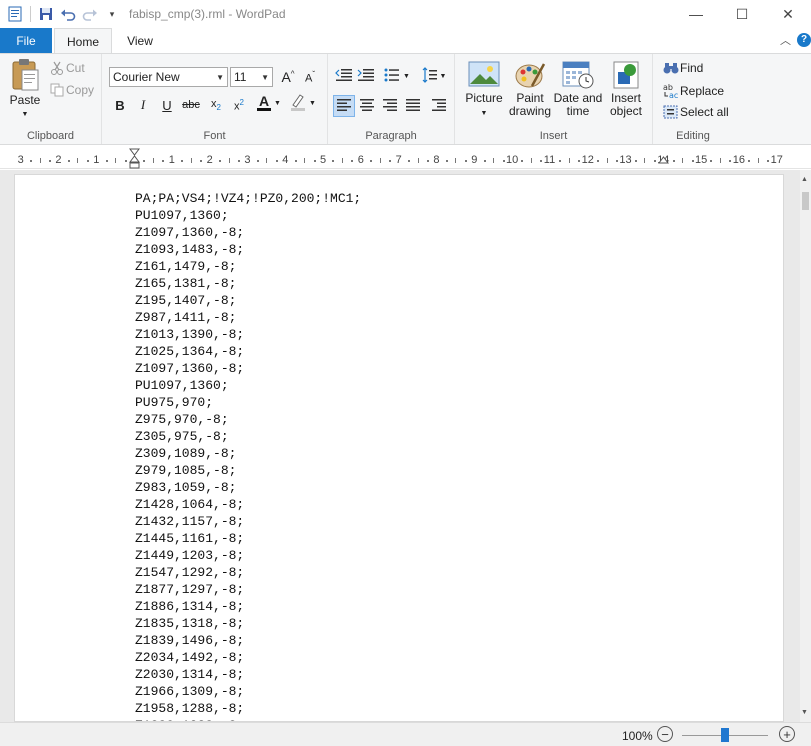 Image resolution: width=811 pixels, height=746 pixels. What do you see at coordinates (167, 105) in the screenshot?
I see `underline-button: U` at bounding box center [167, 105].